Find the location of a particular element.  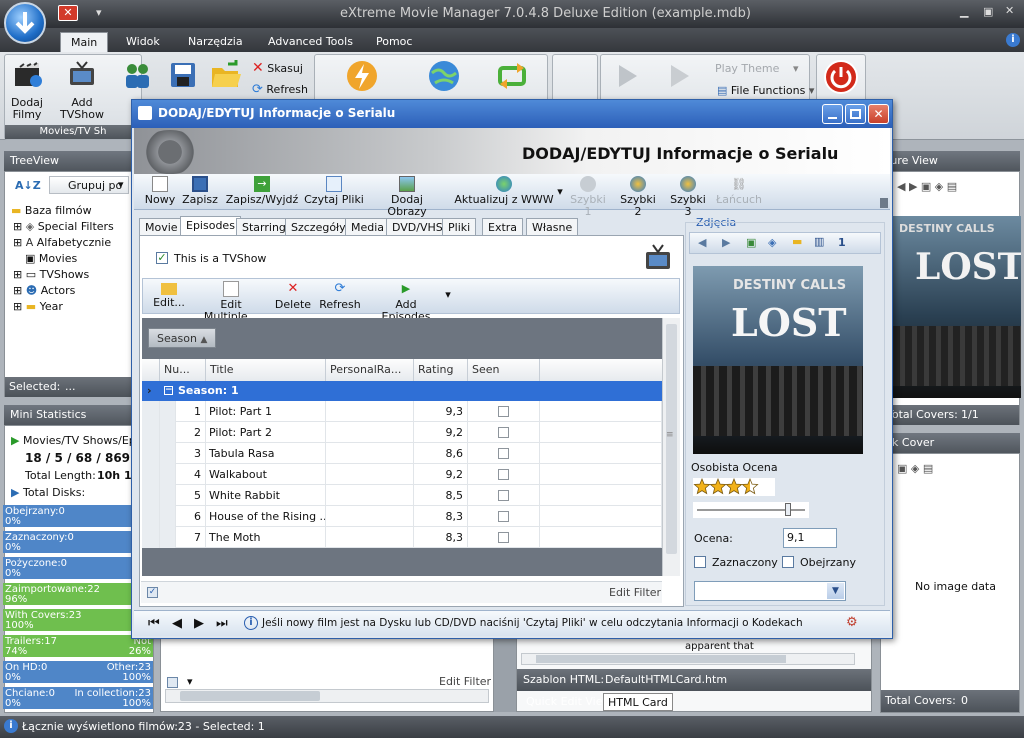

close-document-button: ✕ is located at coordinates (68, 13).